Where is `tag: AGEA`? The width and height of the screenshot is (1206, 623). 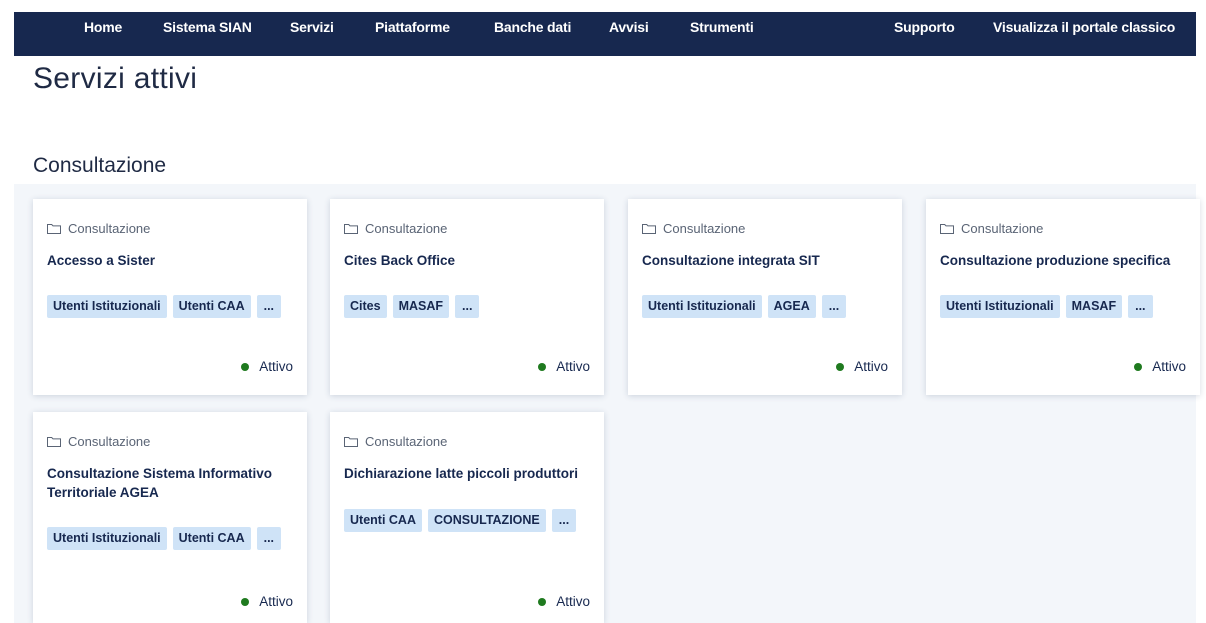
tag: AGEA is located at coordinates (791, 306).